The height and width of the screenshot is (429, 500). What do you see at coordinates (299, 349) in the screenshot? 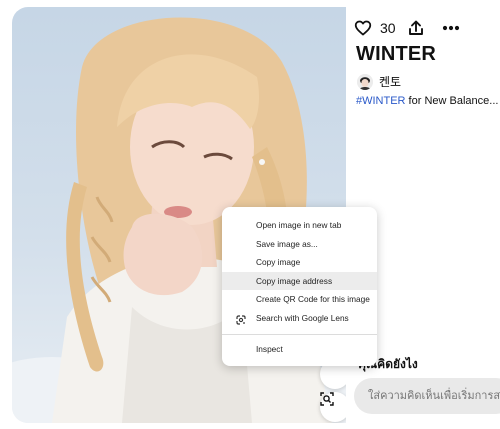
I see `menu-item-inspect: Inspect` at bounding box center [299, 349].